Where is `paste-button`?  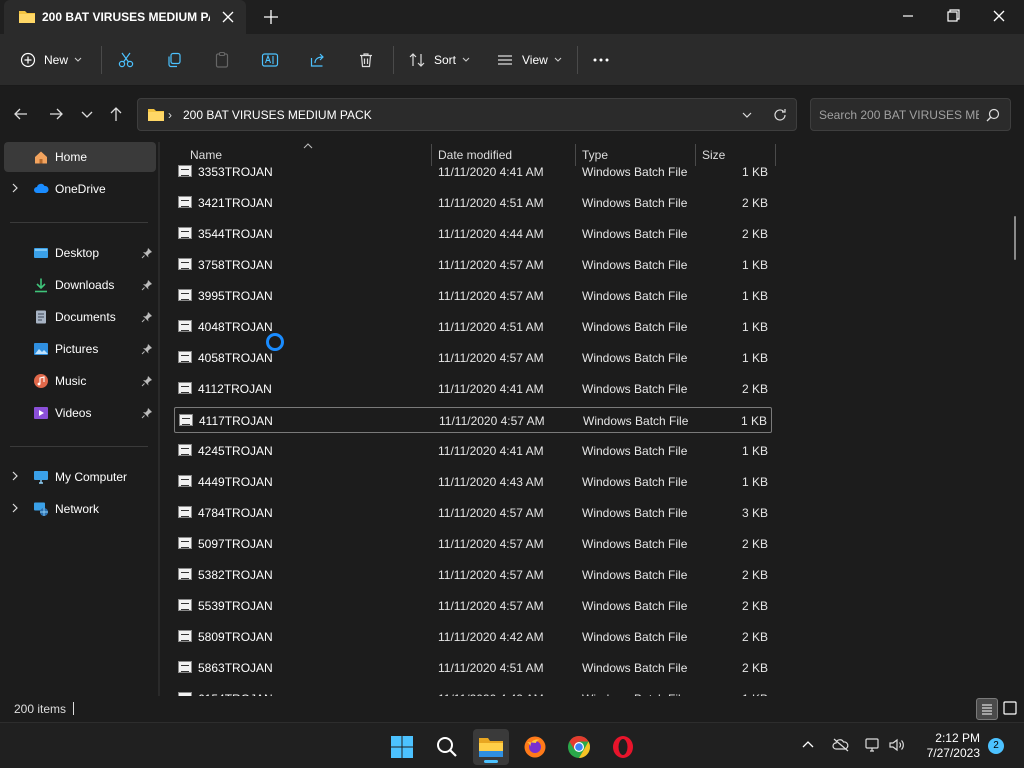 paste-button is located at coordinates (222, 60).